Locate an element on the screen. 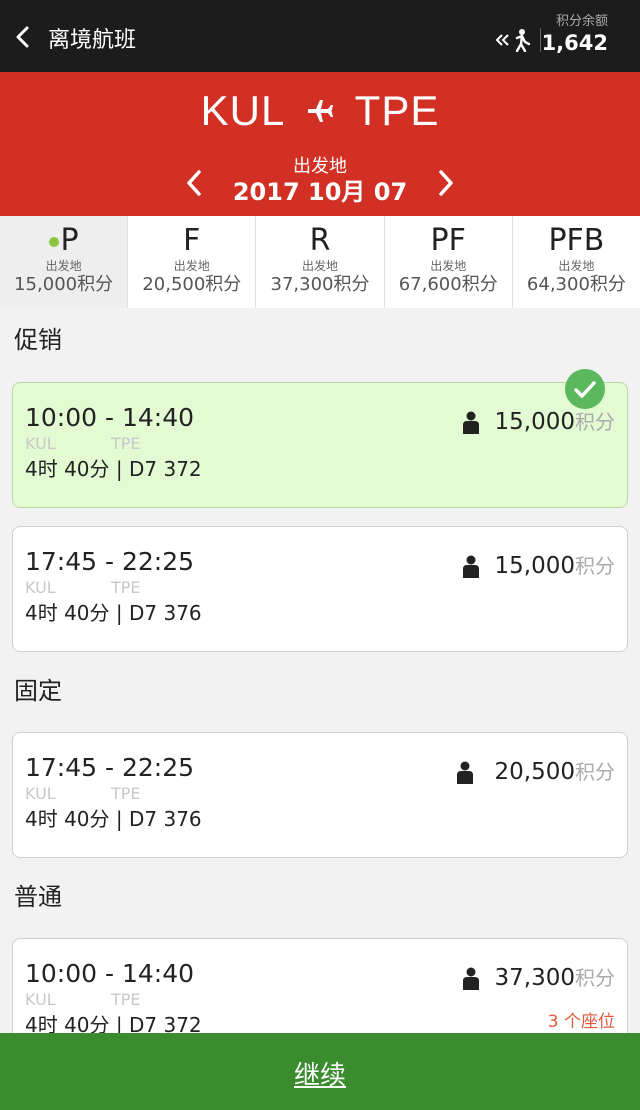 This screenshot has width=640, height=1110. points-balance-value: 1,642 is located at coordinates (574, 43).